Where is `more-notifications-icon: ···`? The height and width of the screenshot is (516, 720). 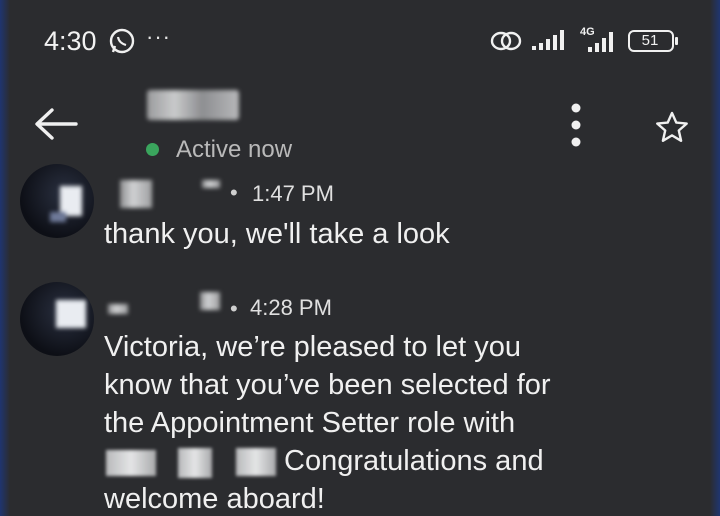 more-notifications-icon: ··· is located at coordinates (158, 36).